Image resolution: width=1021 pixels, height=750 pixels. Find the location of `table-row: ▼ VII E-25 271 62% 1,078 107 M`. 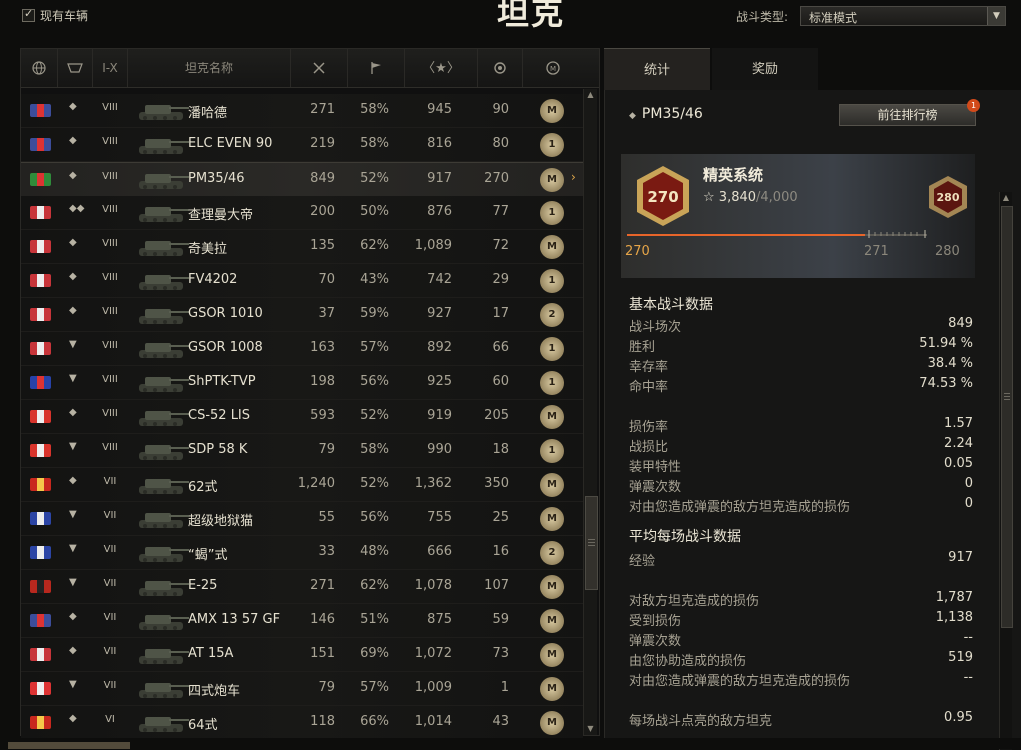

table-row: ▼ VII E-25 271 62% 1,078 107 M is located at coordinates (302, 587).